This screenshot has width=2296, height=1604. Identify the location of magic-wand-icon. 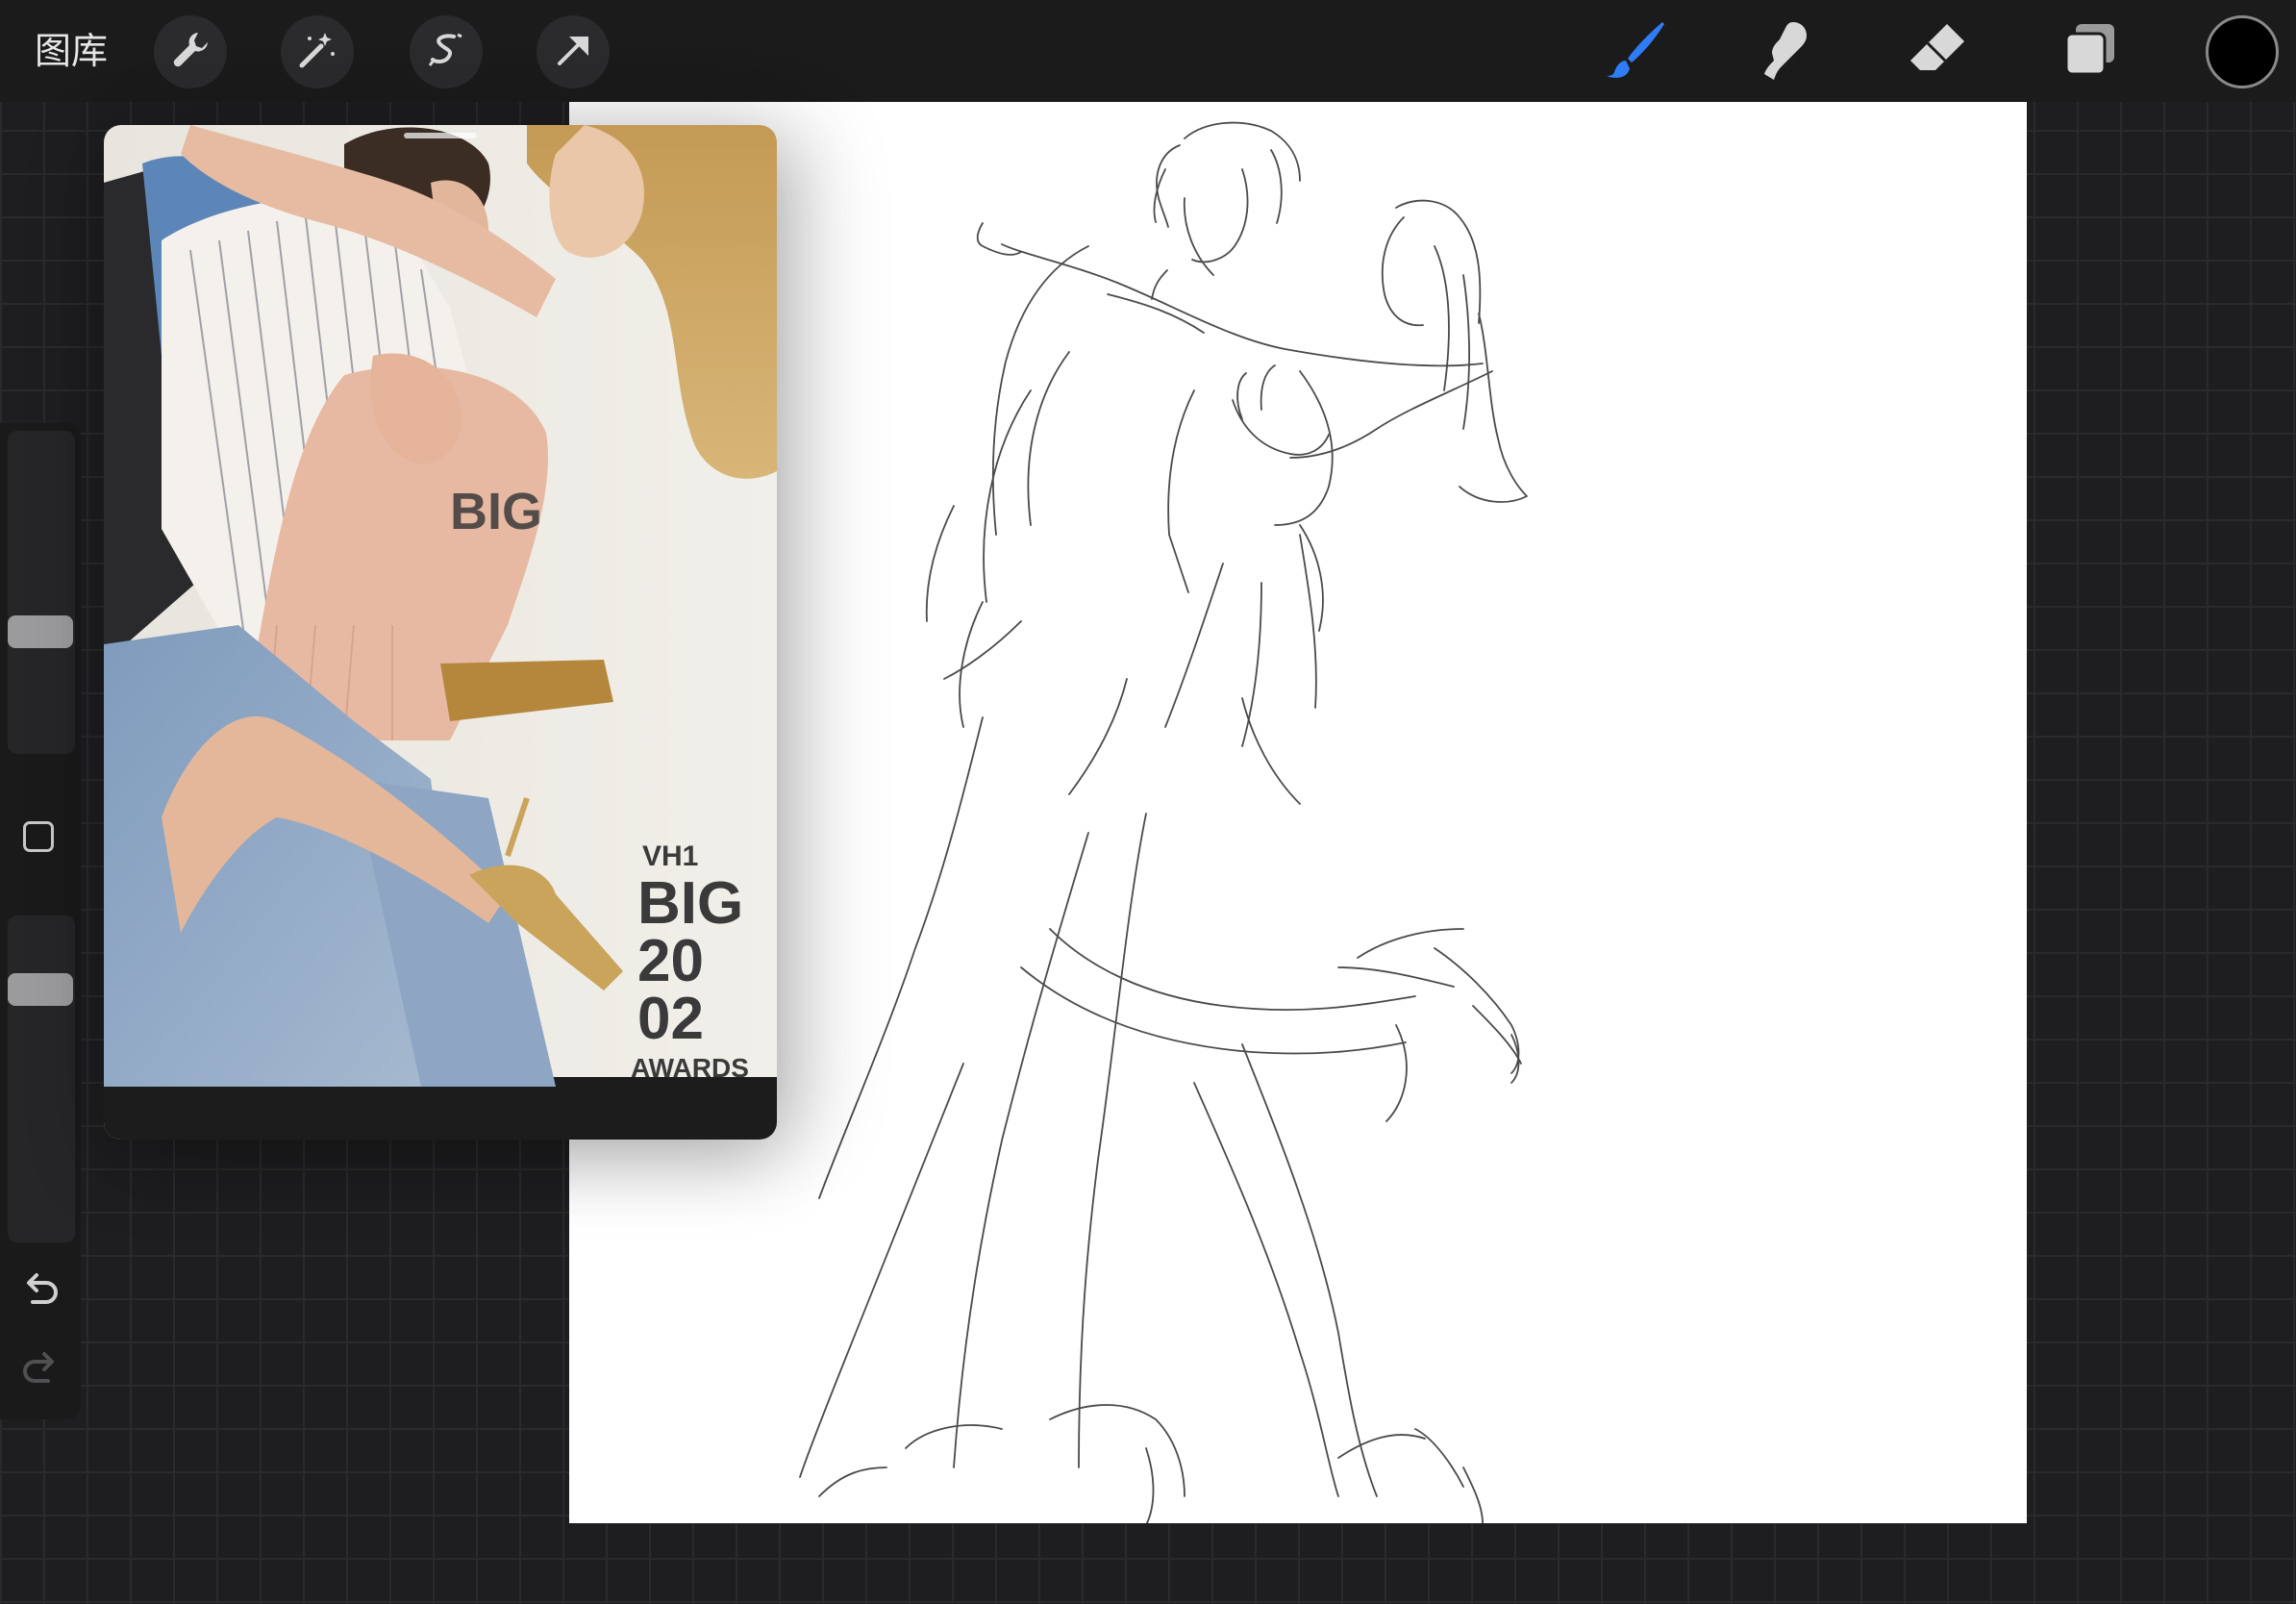
(317, 52).